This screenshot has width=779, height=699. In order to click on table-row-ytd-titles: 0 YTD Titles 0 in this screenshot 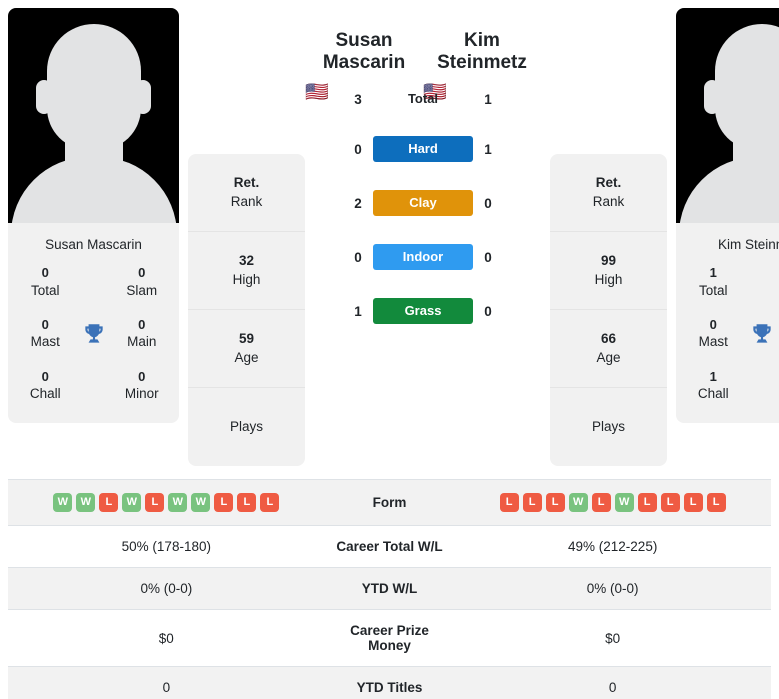, I will do `click(389, 682)`.